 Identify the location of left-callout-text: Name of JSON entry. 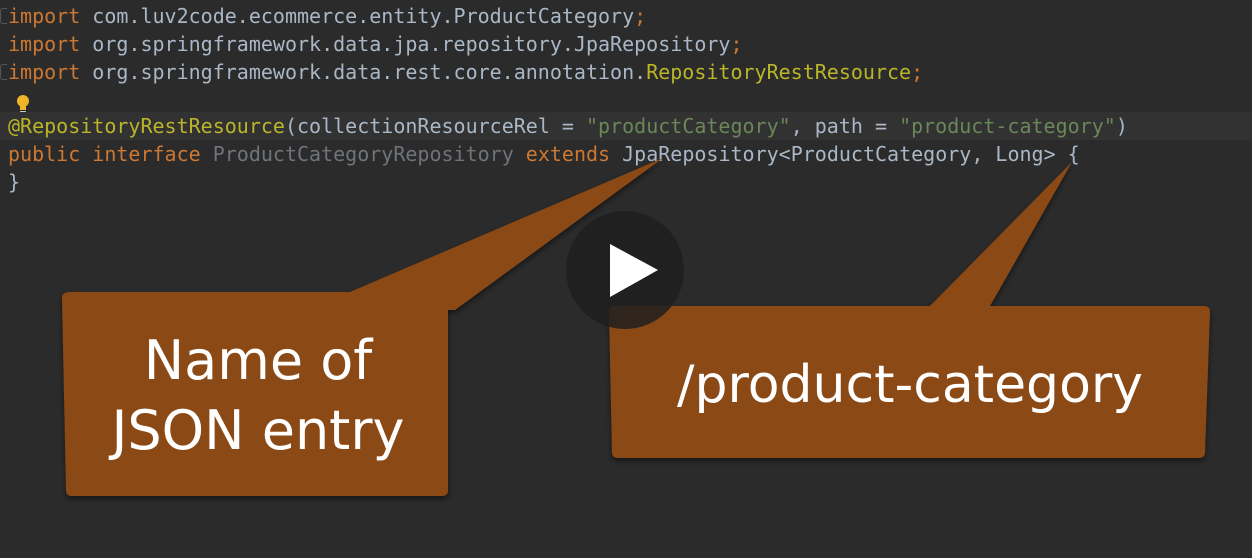
(258, 396).